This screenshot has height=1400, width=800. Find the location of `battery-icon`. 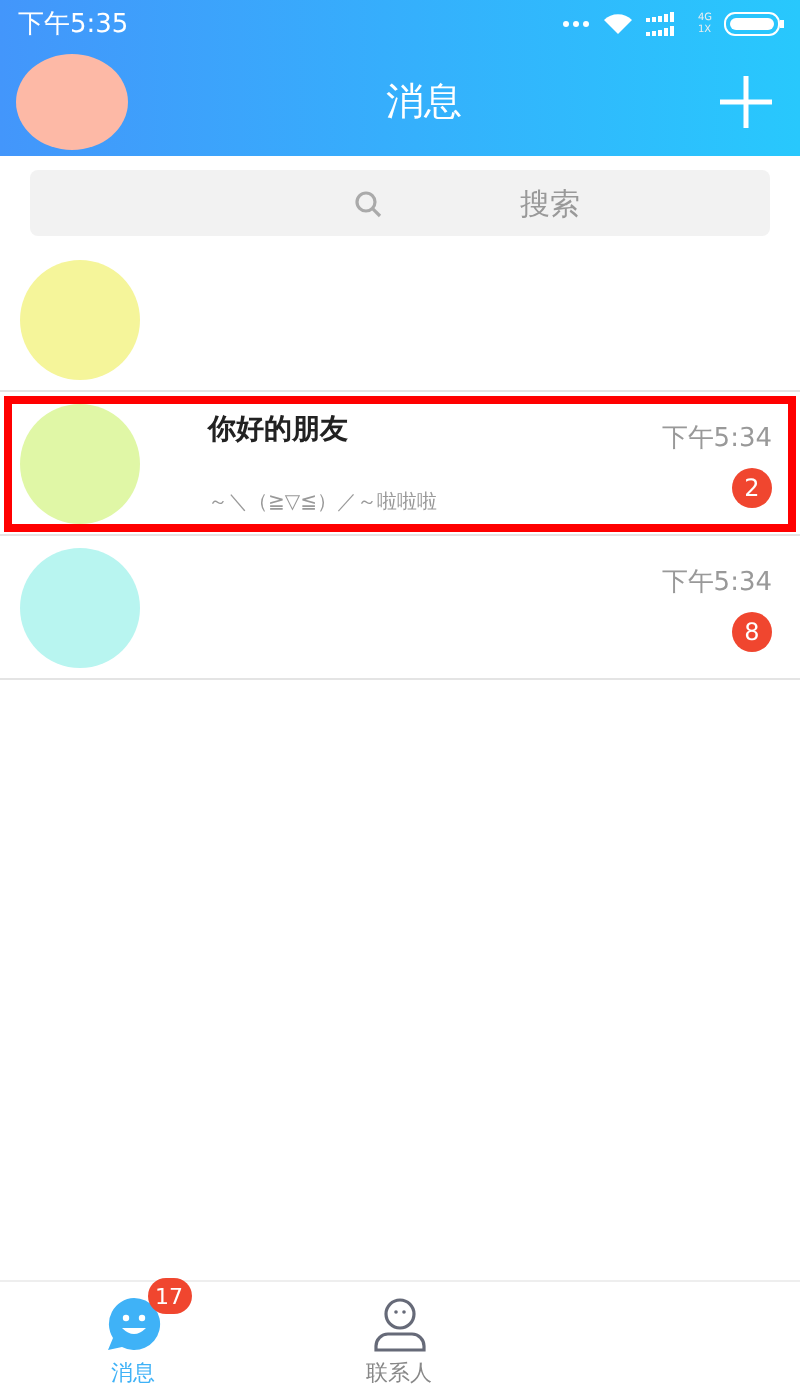

battery-icon is located at coordinates (754, 24).